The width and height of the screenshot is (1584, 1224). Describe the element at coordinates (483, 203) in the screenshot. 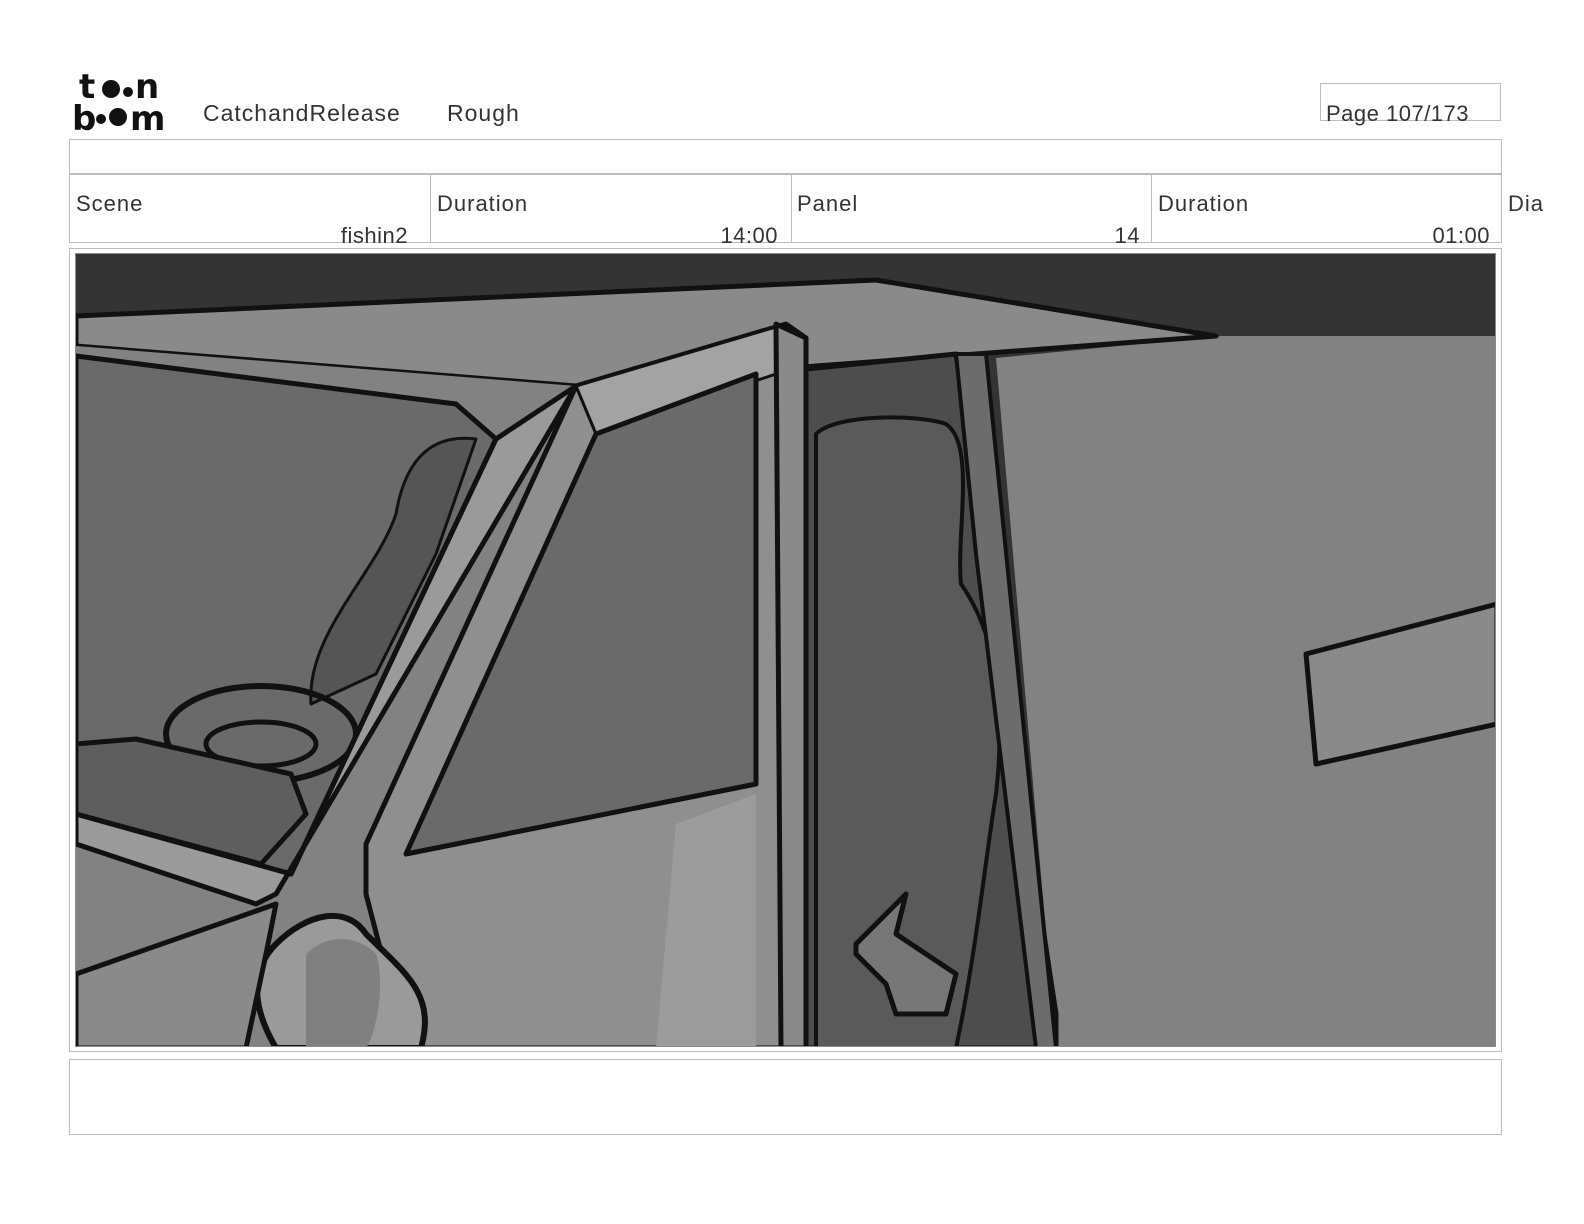

I see `scene-duration-label: Duration` at that location.